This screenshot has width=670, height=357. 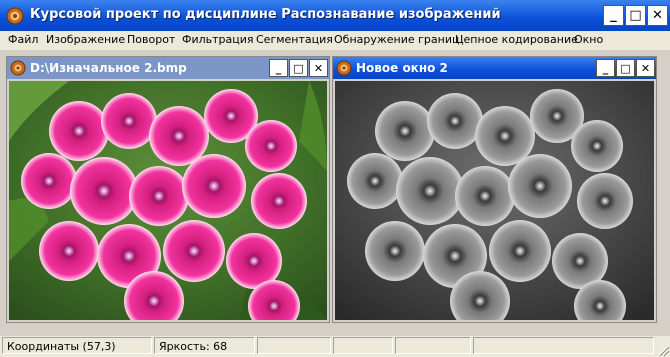 I want to click on new-window-minimize-button: _, so click(x=605, y=68).